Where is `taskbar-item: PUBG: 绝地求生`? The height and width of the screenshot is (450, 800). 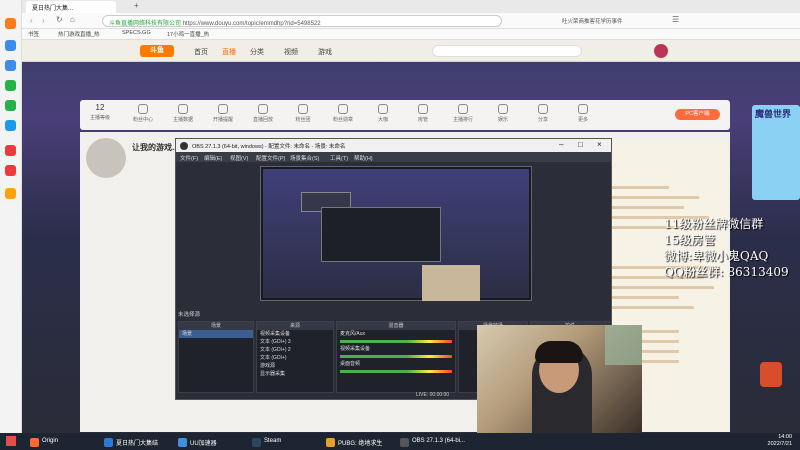
taskbar-item: PUBG: 绝地求生 is located at coordinates (354, 442).